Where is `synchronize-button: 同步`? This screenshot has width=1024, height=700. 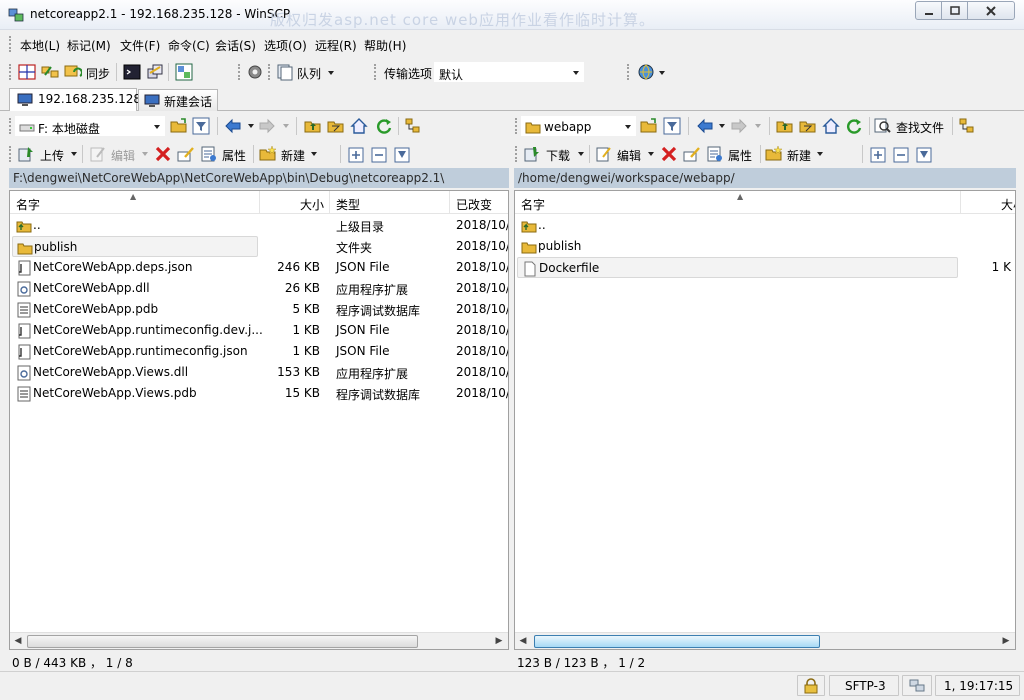 synchronize-button: 同步 is located at coordinates (98, 73).